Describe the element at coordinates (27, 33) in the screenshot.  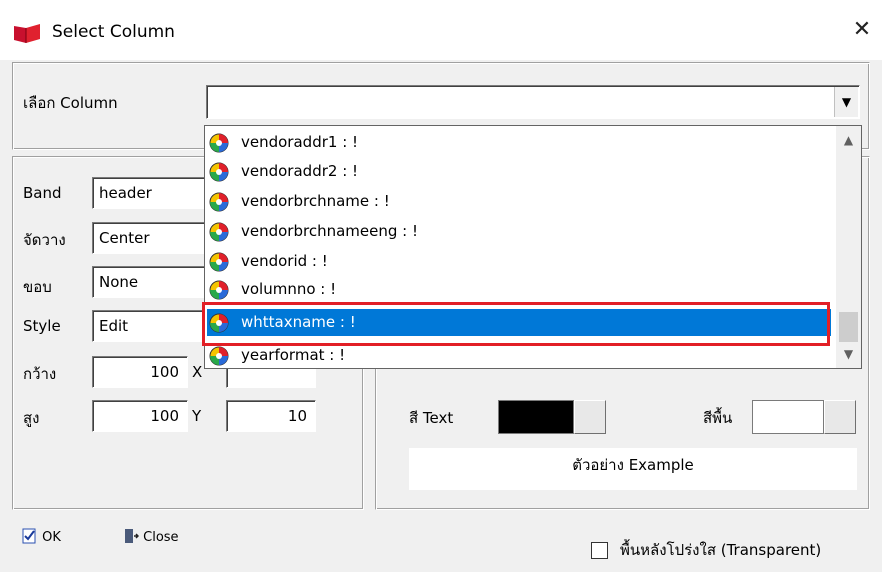
I see `app-icon` at that location.